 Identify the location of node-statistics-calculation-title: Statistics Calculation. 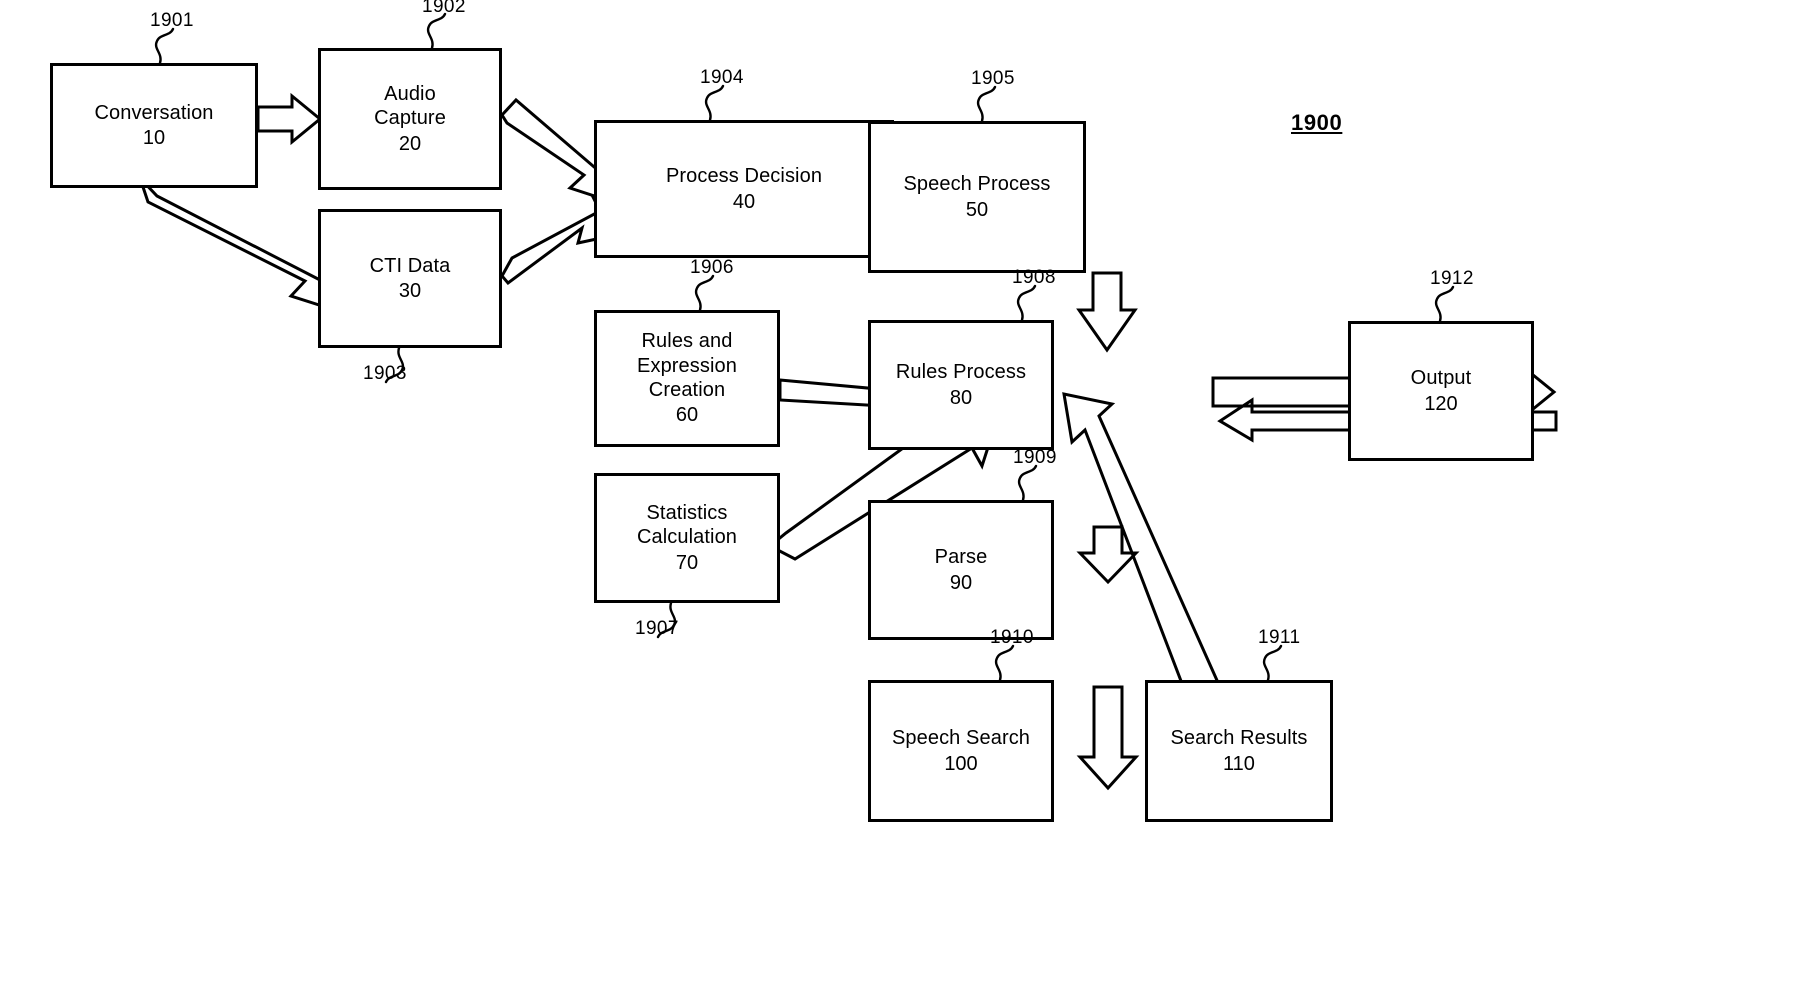
(687, 525).